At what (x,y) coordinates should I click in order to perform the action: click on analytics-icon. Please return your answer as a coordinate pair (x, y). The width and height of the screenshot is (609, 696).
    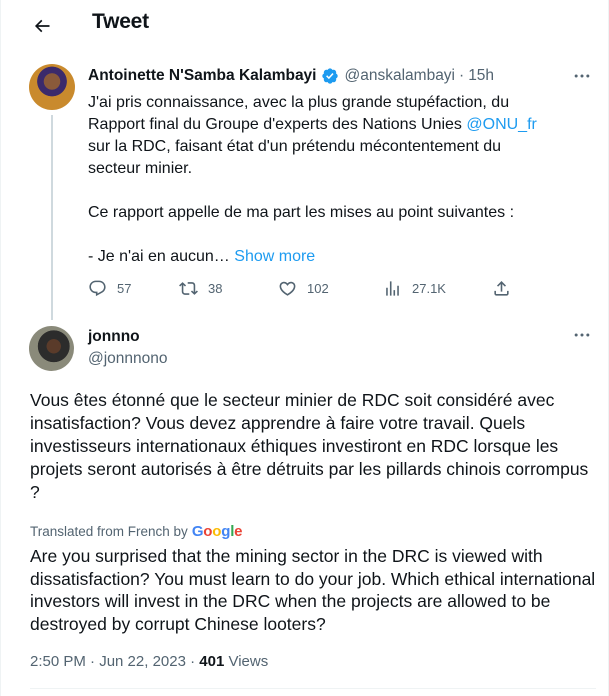
    Looking at the image, I should click on (392, 288).